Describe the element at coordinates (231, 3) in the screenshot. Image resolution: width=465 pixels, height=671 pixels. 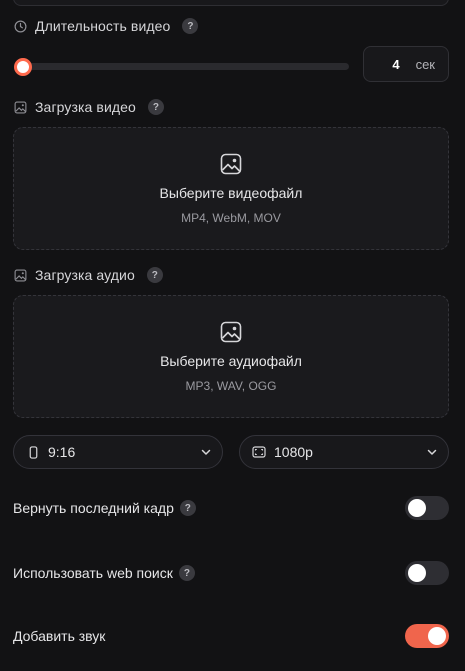
I see `previous-field-edge` at that location.